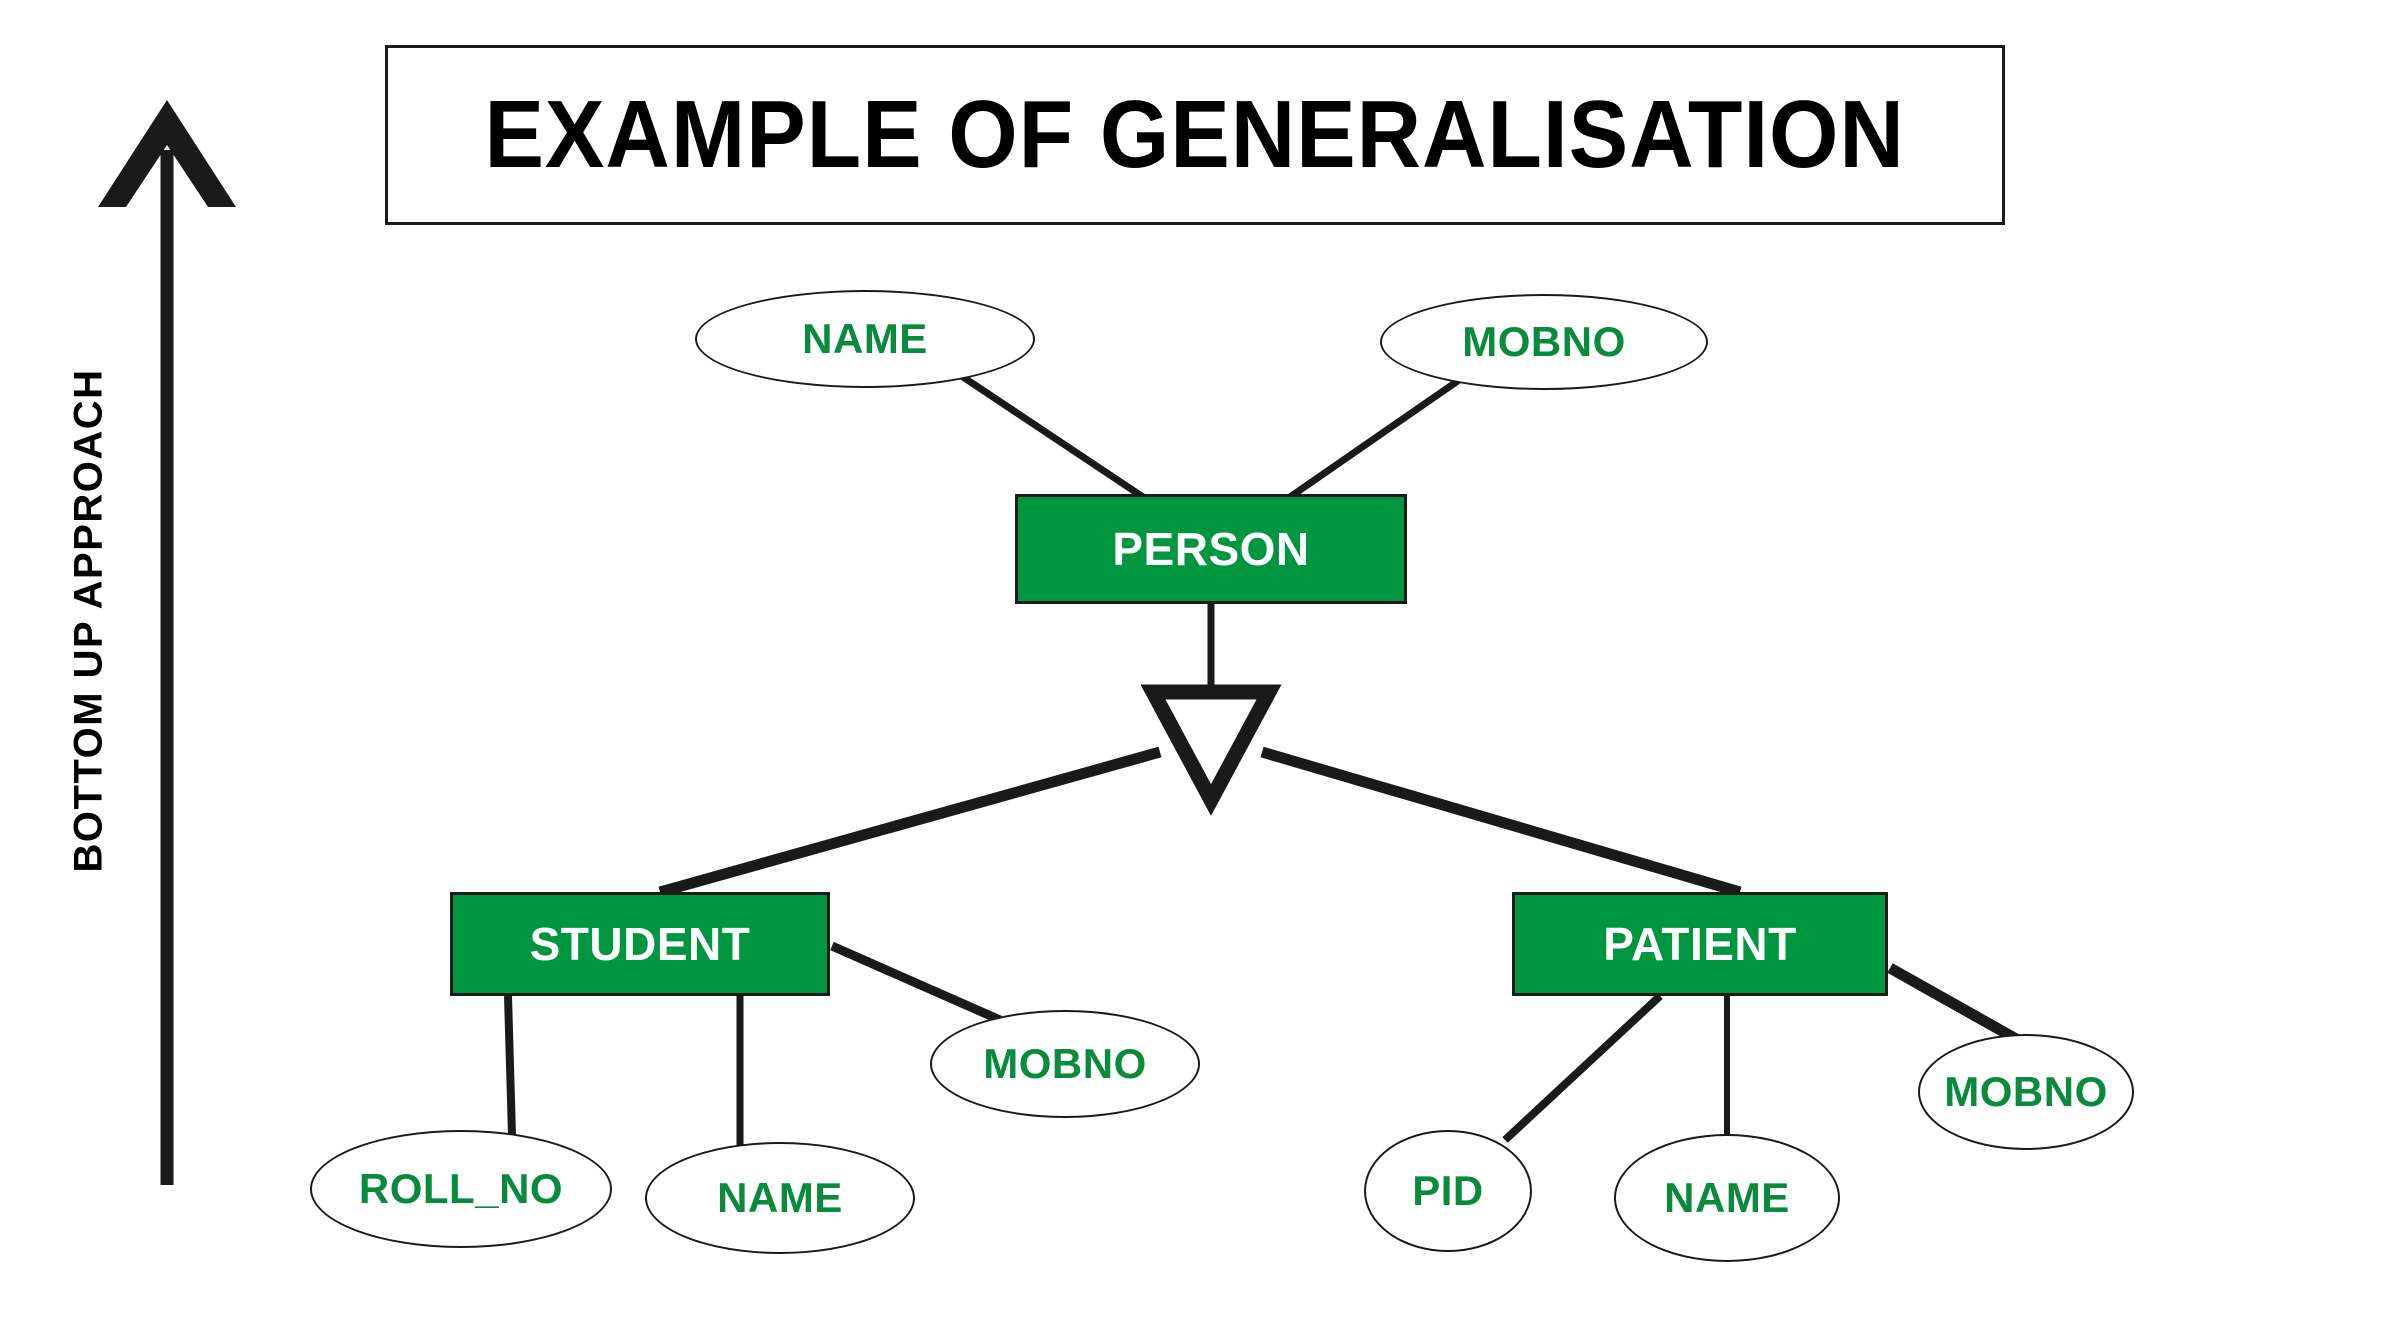  I want to click on attribute-patient-pid: PID, so click(1448, 1191).